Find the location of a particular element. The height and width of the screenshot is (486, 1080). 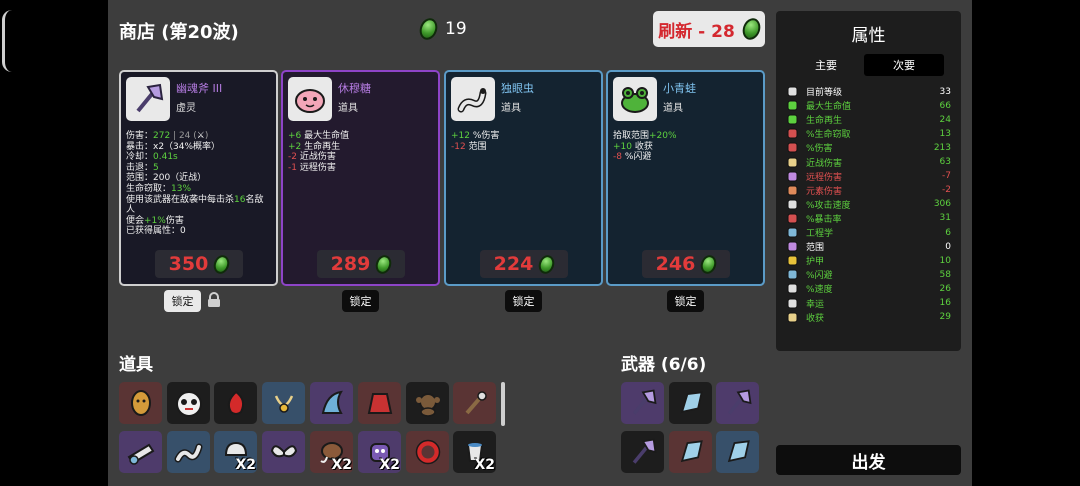

stat-row: %生命窃取 13 is located at coordinates (868, 133).